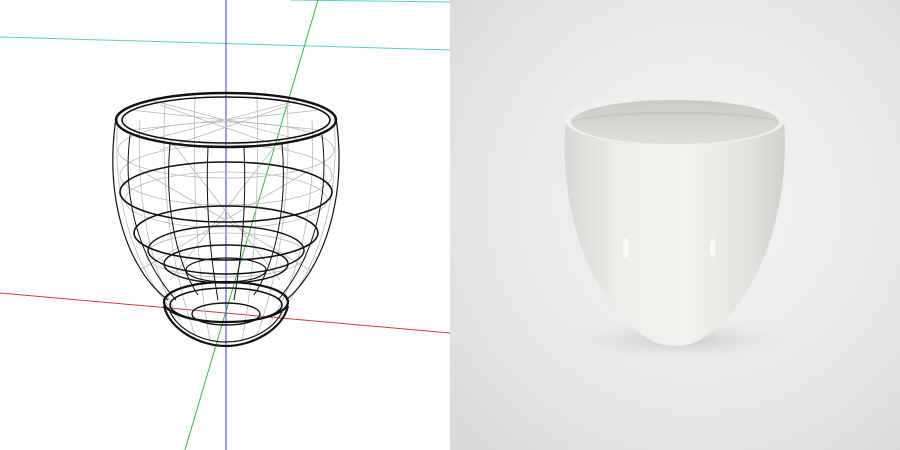 The image size is (900, 450). Describe the element at coordinates (626, 248) in the screenshot. I see `cup-highlight-left` at that location.